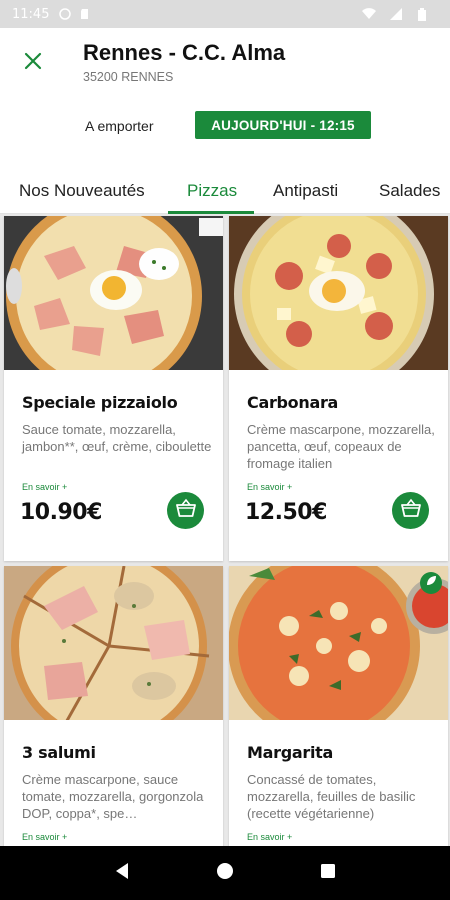 Image resolution: width=450 pixels, height=900 pixels. I want to click on vegetarian-badge, so click(431, 583).